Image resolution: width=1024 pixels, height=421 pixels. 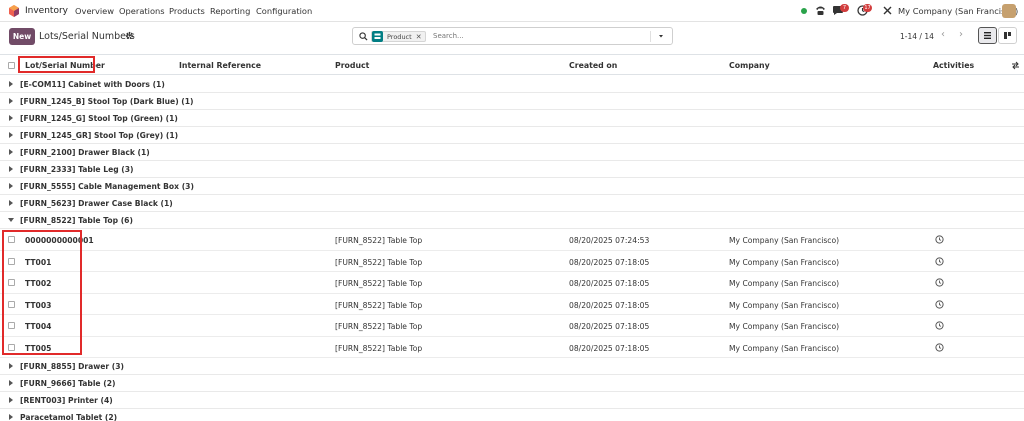 What do you see at coordinates (804, 11) in the screenshot?
I see `status-online-icon` at bounding box center [804, 11].